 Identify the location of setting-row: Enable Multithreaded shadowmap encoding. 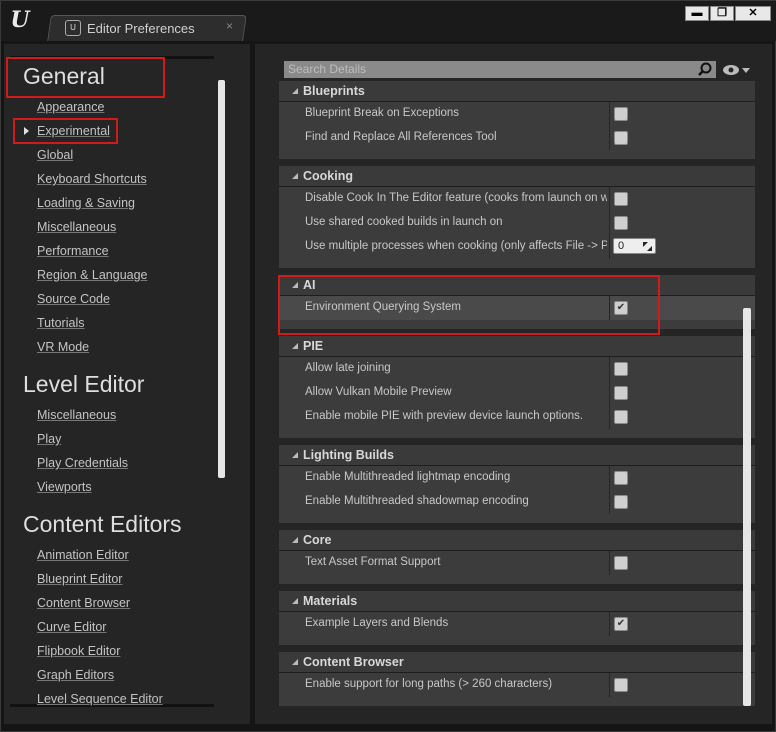
(517, 502).